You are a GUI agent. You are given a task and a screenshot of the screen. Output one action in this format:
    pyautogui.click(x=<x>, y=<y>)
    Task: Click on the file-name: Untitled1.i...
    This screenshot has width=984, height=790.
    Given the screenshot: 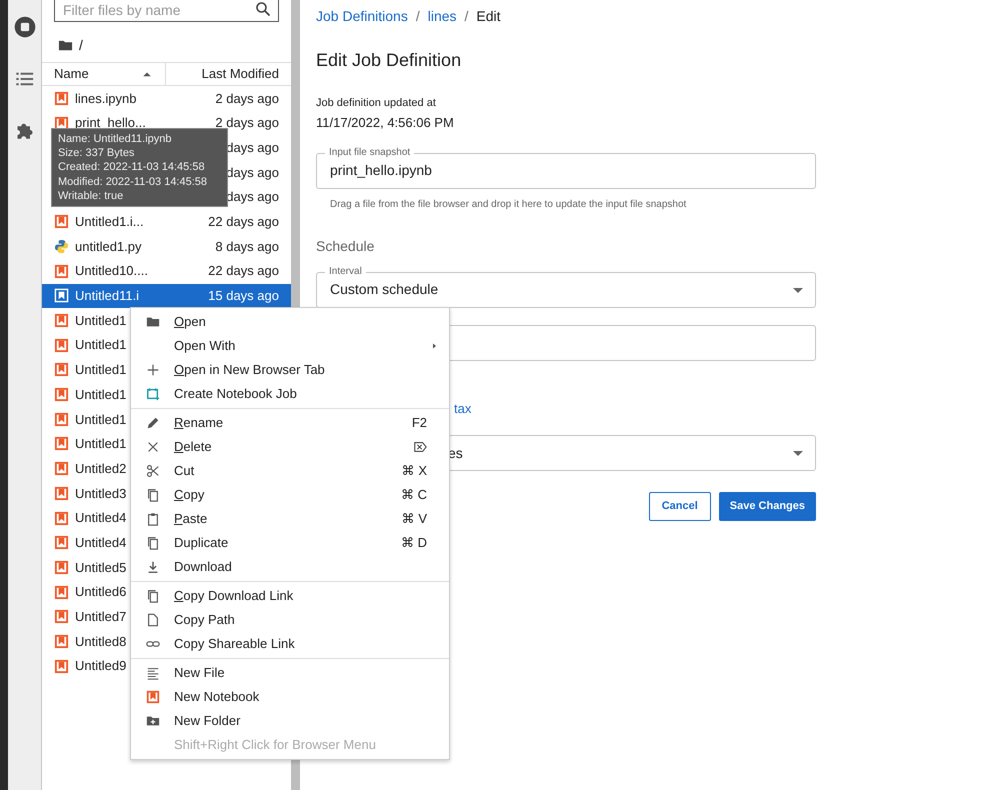 What is the action you would take?
    pyautogui.click(x=109, y=222)
    